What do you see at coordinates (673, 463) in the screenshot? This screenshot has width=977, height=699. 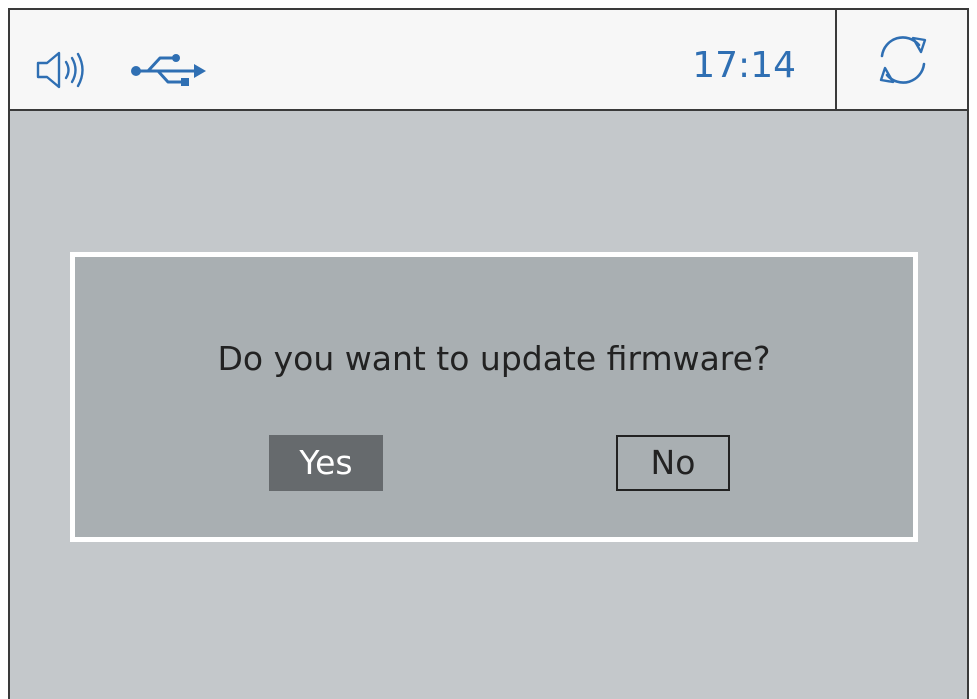 I see `no-button: No` at bounding box center [673, 463].